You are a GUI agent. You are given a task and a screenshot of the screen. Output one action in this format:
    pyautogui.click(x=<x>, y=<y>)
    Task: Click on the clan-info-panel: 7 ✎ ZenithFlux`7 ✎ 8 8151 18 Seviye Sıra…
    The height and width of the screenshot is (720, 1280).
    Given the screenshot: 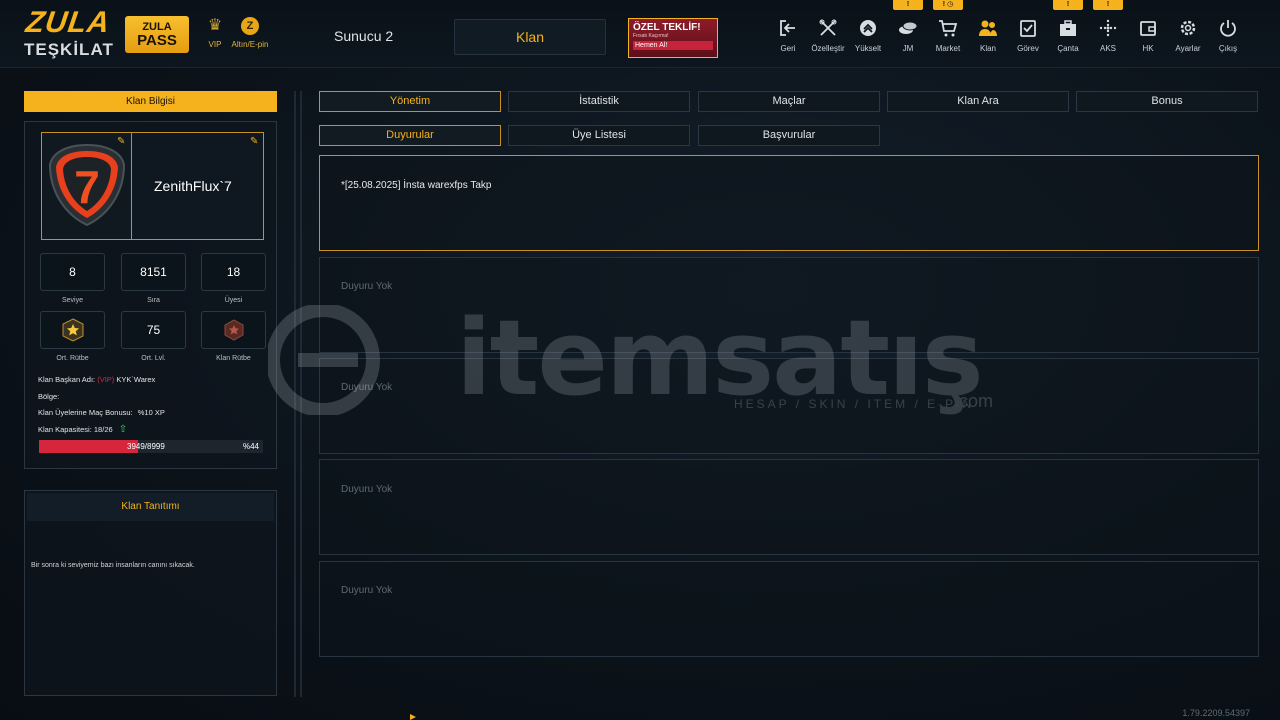 What is the action you would take?
    pyautogui.click(x=150, y=295)
    